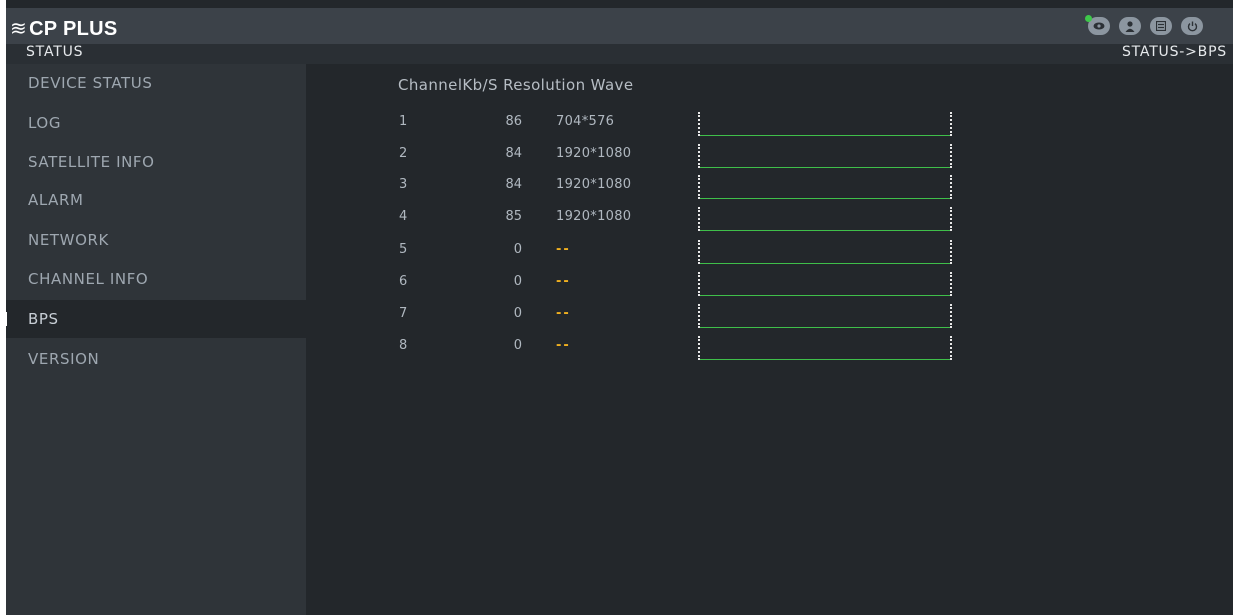 The width and height of the screenshot is (1233, 615). What do you see at coordinates (403, 313) in the screenshot?
I see `channel-number: 7` at bounding box center [403, 313].